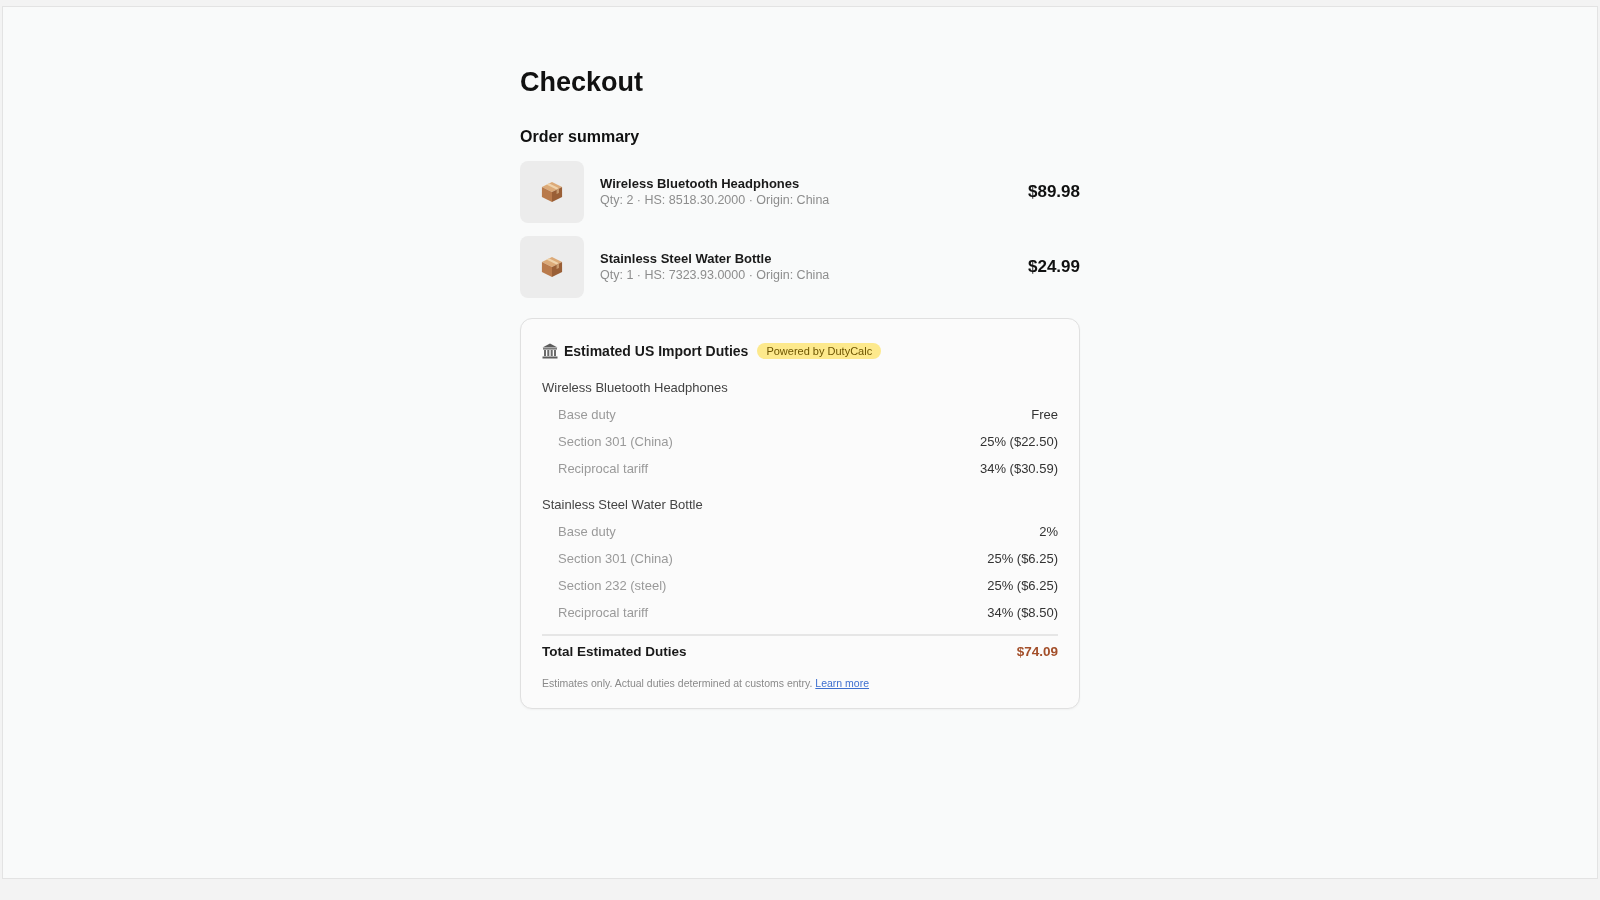 The height and width of the screenshot is (900, 1600). What do you see at coordinates (1022, 613) in the screenshot?
I see `duty-value: 34% ($8.50)` at bounding box center [1022, 613].